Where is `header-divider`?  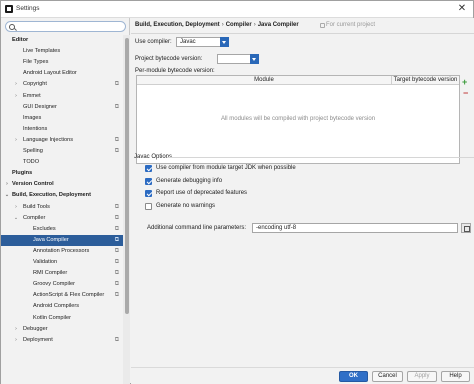
header-divider is located at coordinates (302, 33).